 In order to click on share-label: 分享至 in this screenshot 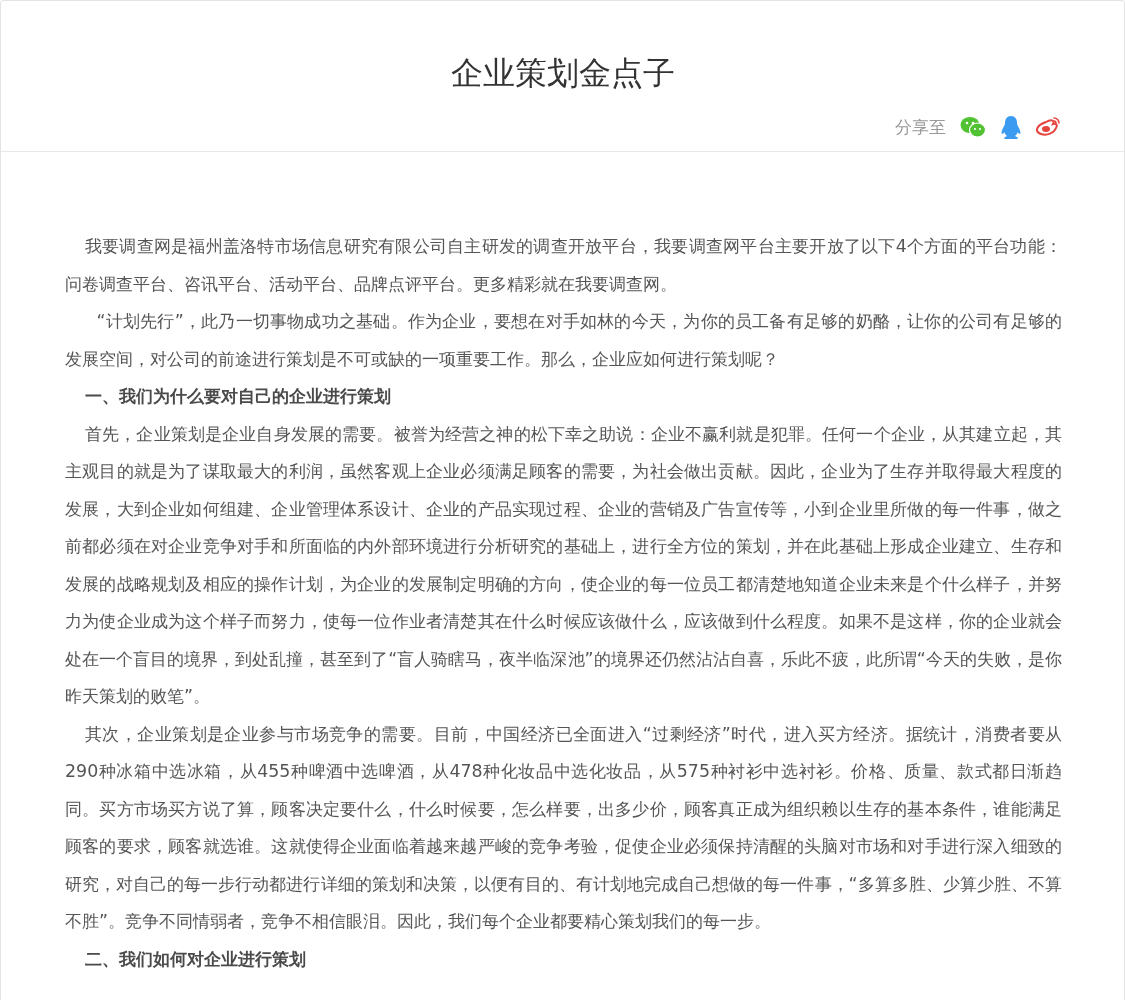, I will do `click(920, 127)`.